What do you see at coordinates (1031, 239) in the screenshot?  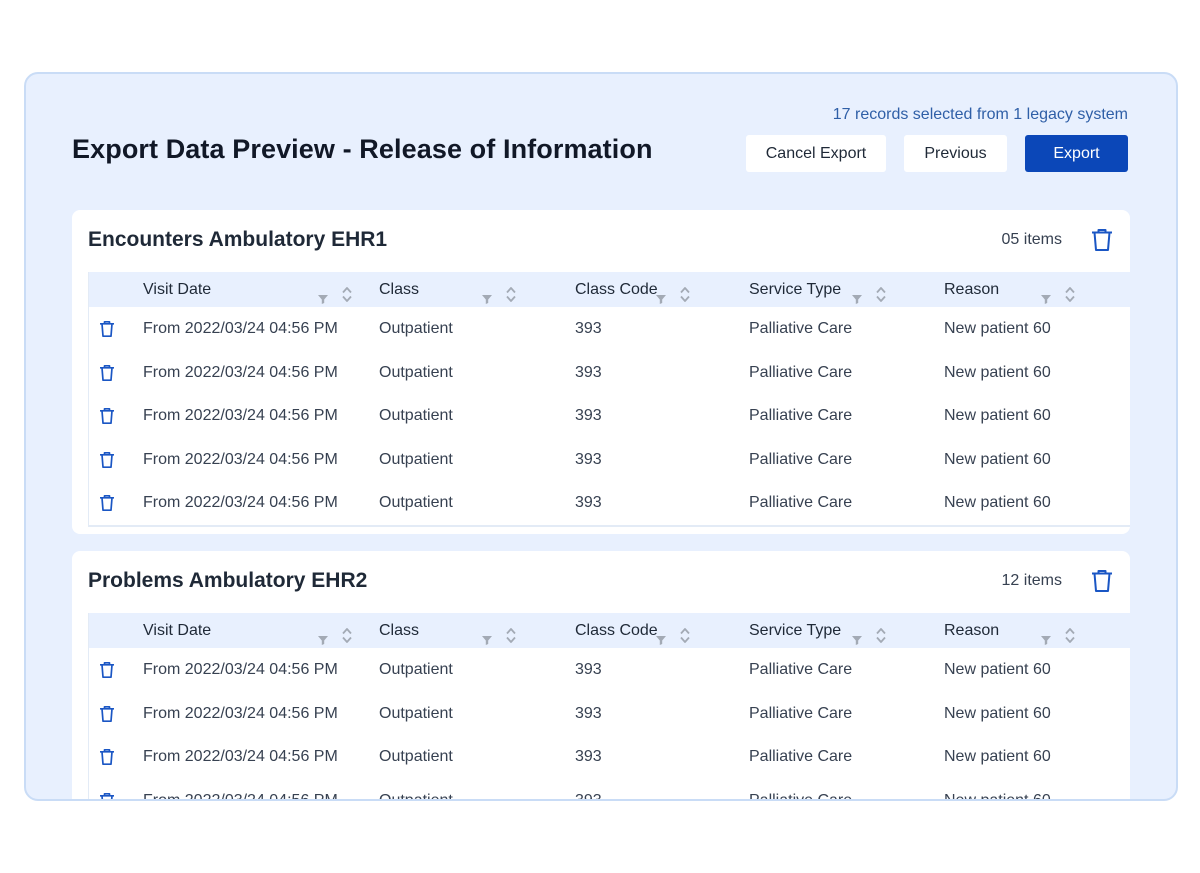 I see `panel-item-count: 05 items` at bounding box center [1031, 239].